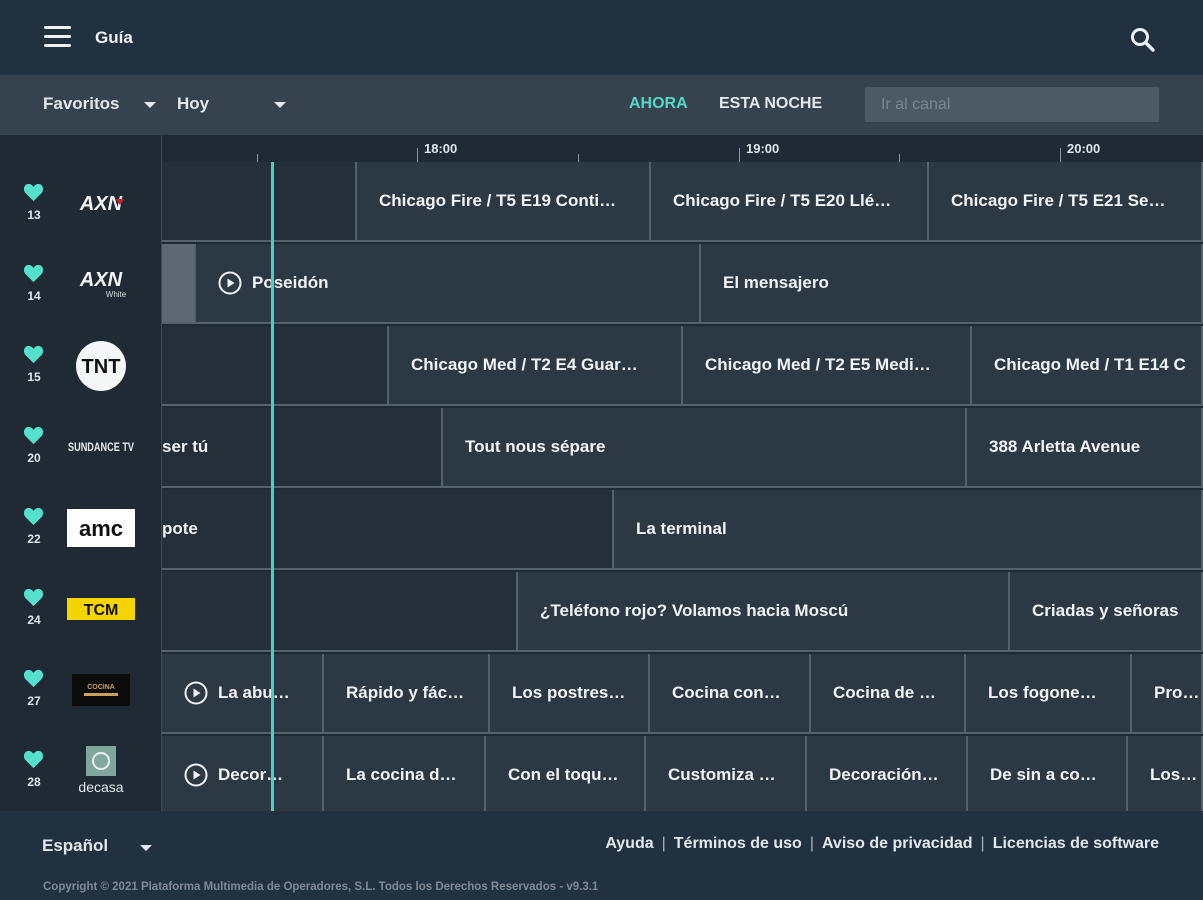  What do you see at coordinates (908, 530) in the screenshot?
I see `program-cell: La terminal` at bounding box center [908, 530].